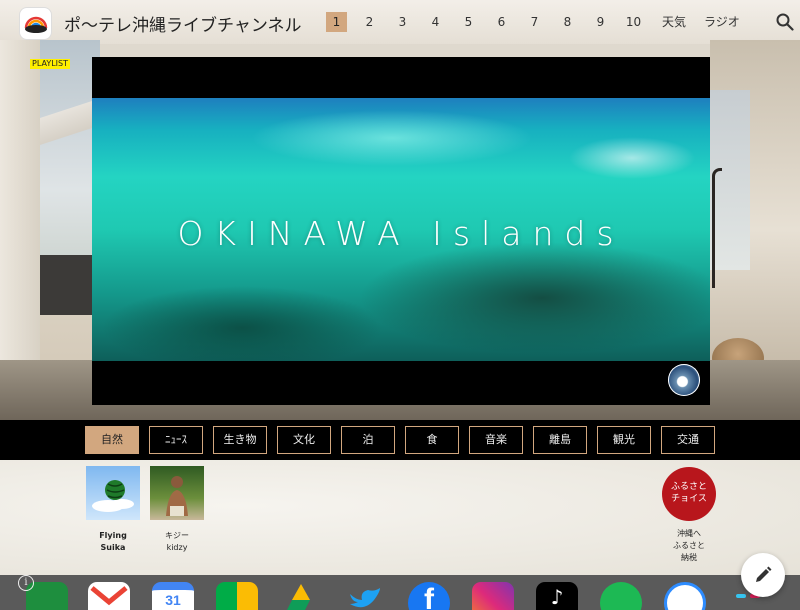 This screenshot has height=610, width=800. What do you see at coordinates (493, 596) in the screenshot?
I see `instagram-icon` at bounding box center [493, 596].